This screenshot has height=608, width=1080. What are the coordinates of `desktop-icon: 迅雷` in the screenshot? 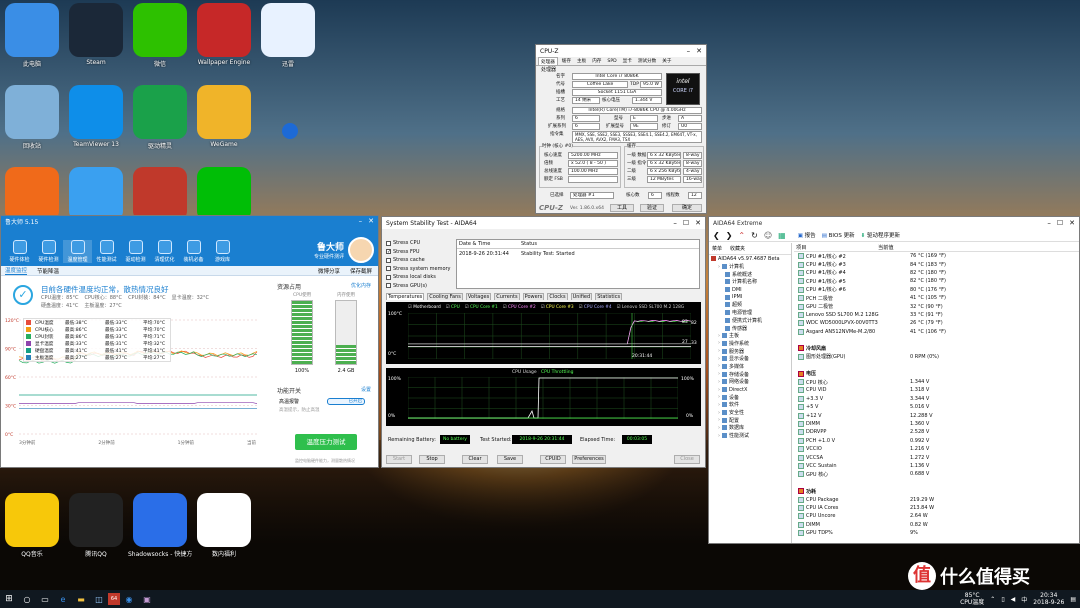 It's located at (288, 35).